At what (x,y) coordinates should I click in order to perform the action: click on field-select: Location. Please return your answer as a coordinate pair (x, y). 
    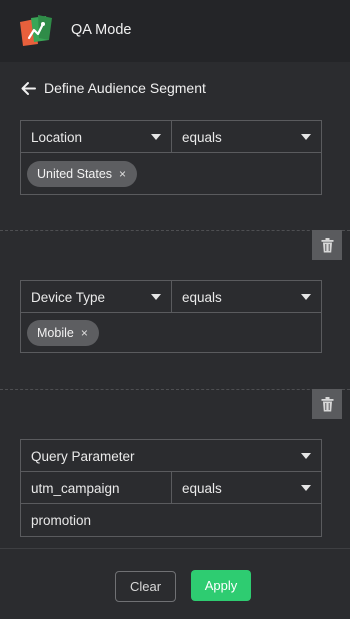
    Looking at the image, I should click on (96, 137).